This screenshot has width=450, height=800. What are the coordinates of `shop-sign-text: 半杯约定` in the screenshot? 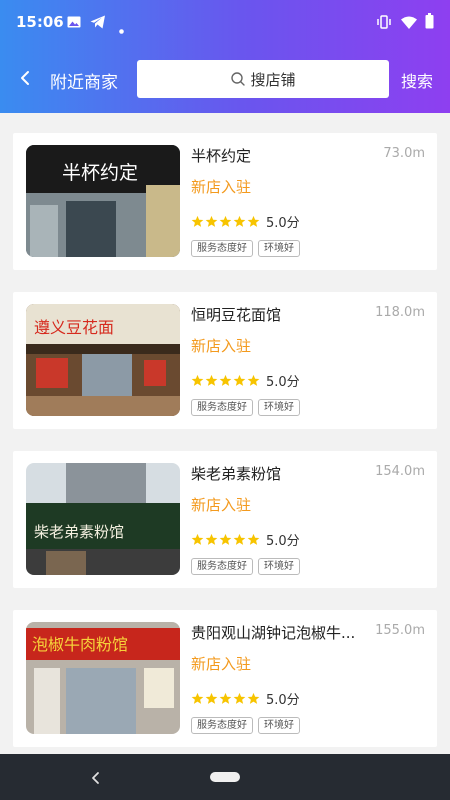 It's located at (100, 173).